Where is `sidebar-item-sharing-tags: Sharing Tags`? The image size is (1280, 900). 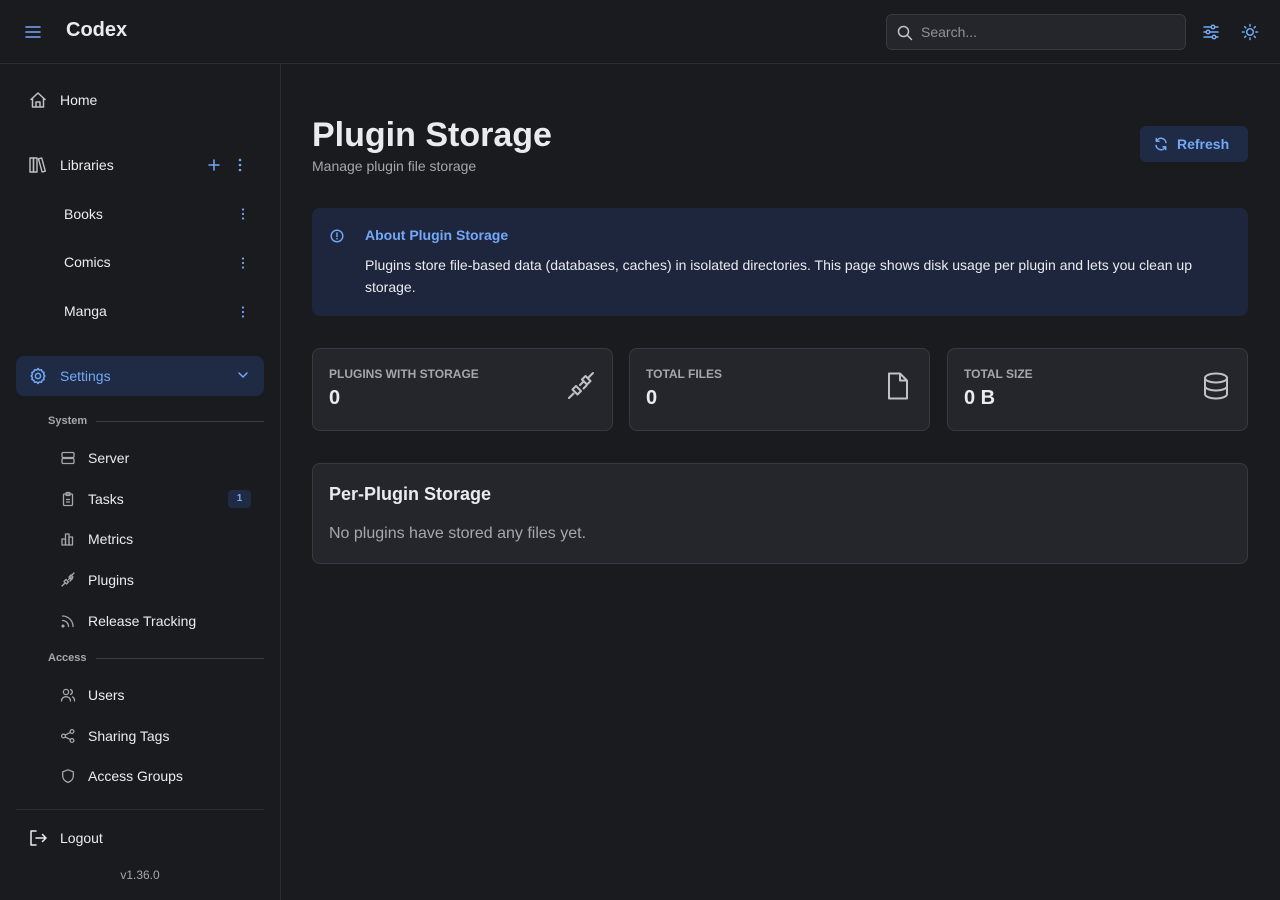
sidebar-item-sharing-tags: Sharing Tags is located at coordinates (156, 736).